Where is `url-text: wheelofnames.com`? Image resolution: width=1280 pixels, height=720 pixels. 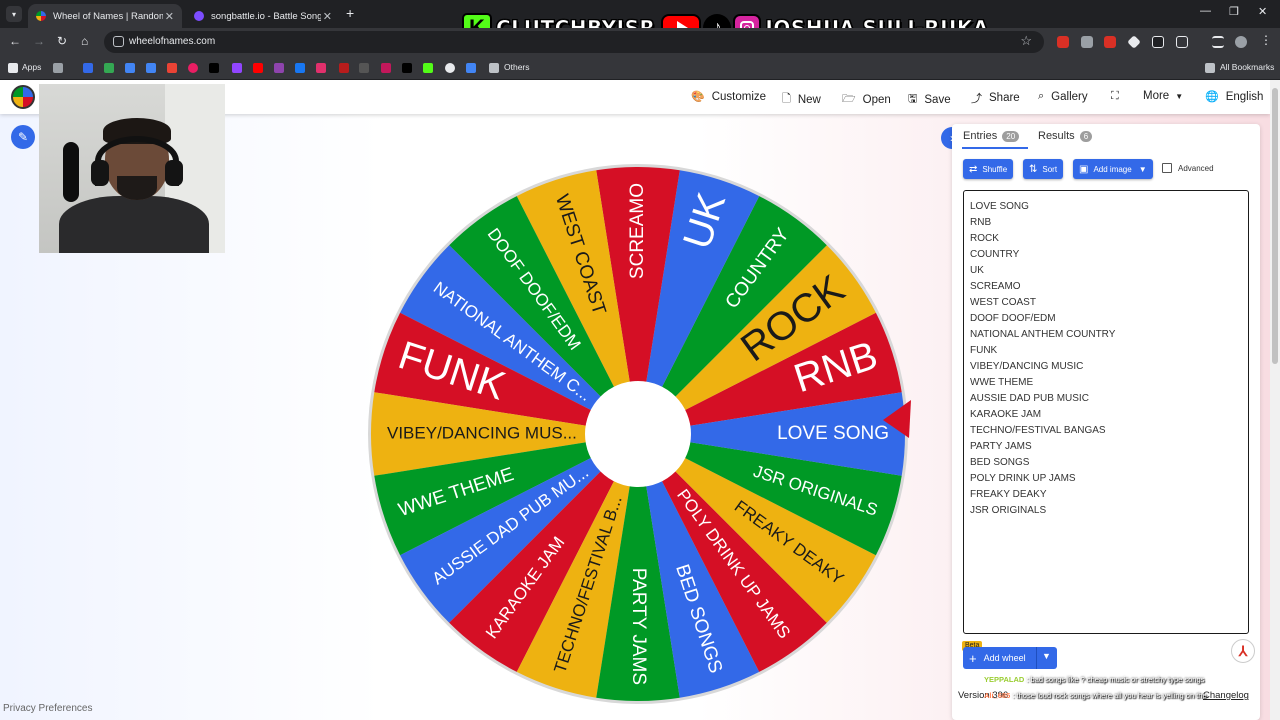 url-text: wheelofnames.com is located at coordinates (172, 41).